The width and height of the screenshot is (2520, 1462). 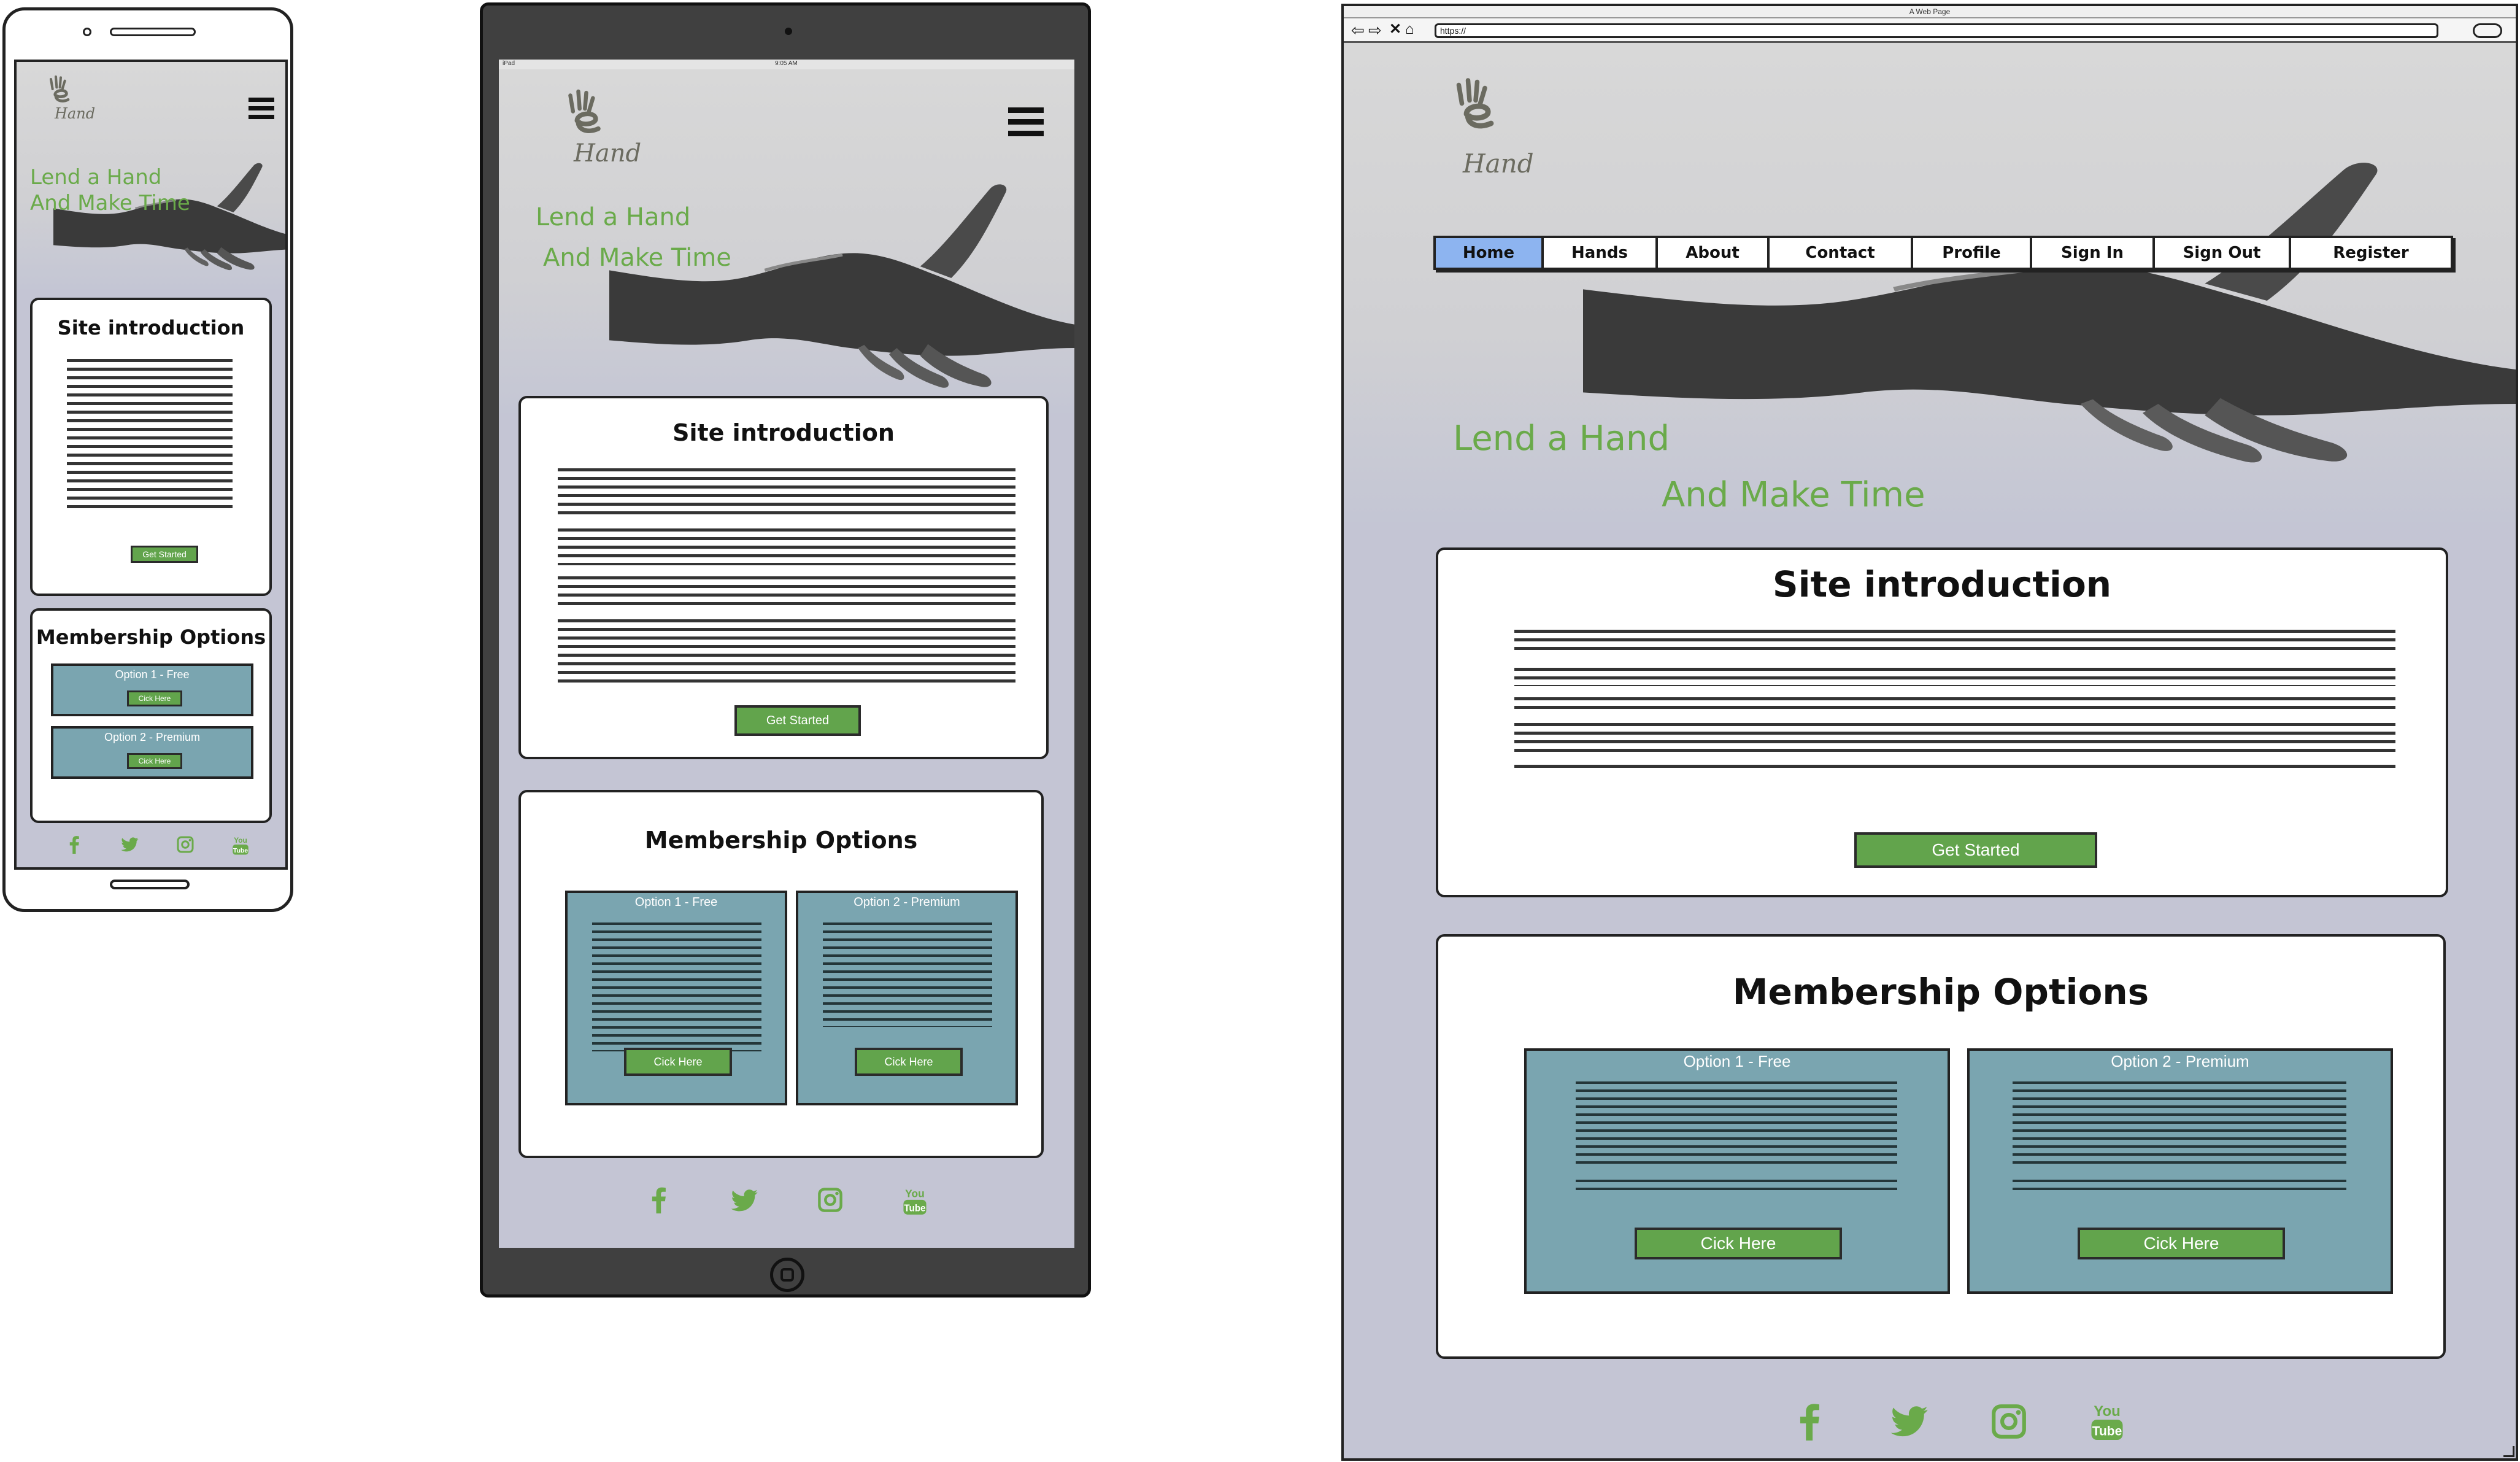 What do you see at coordinates (1714, 253) in the screenshot?
I see `nav-about: About` at bounding box center [1714, 253].